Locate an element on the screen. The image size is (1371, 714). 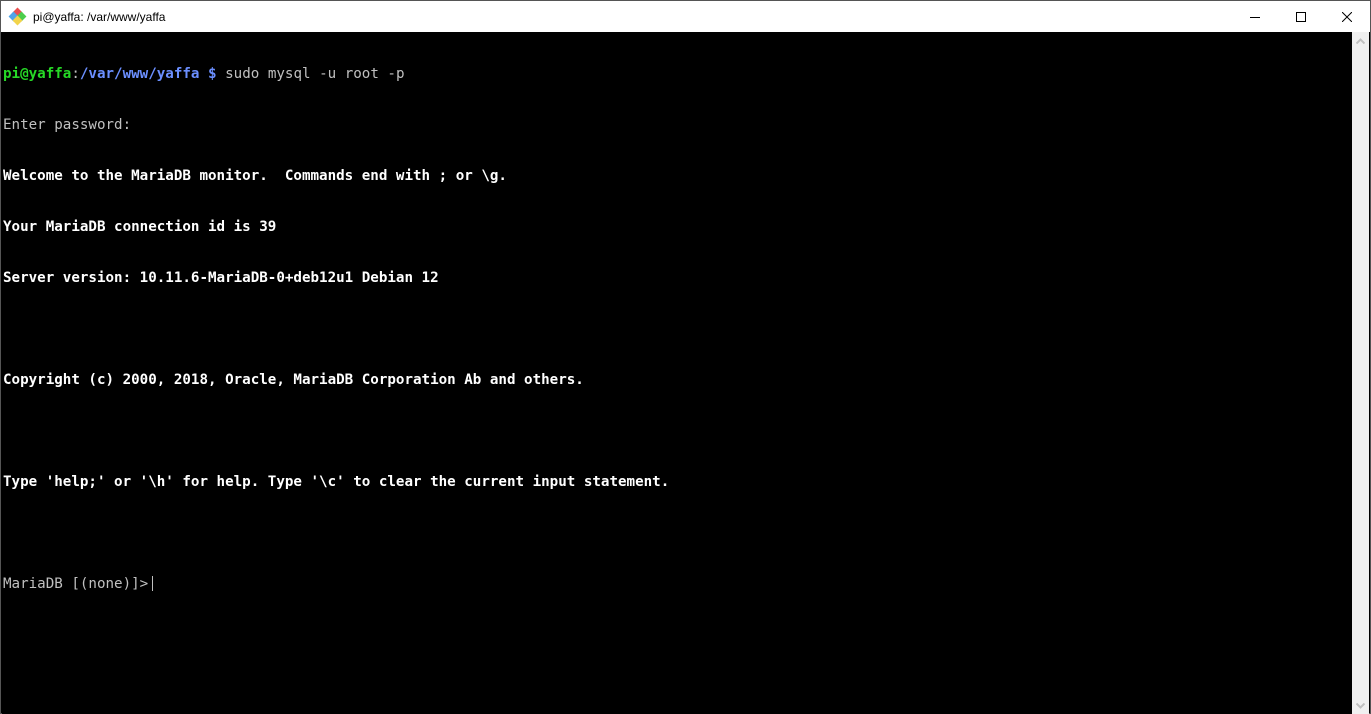
text-cursor is located at coordinates (153, 583).